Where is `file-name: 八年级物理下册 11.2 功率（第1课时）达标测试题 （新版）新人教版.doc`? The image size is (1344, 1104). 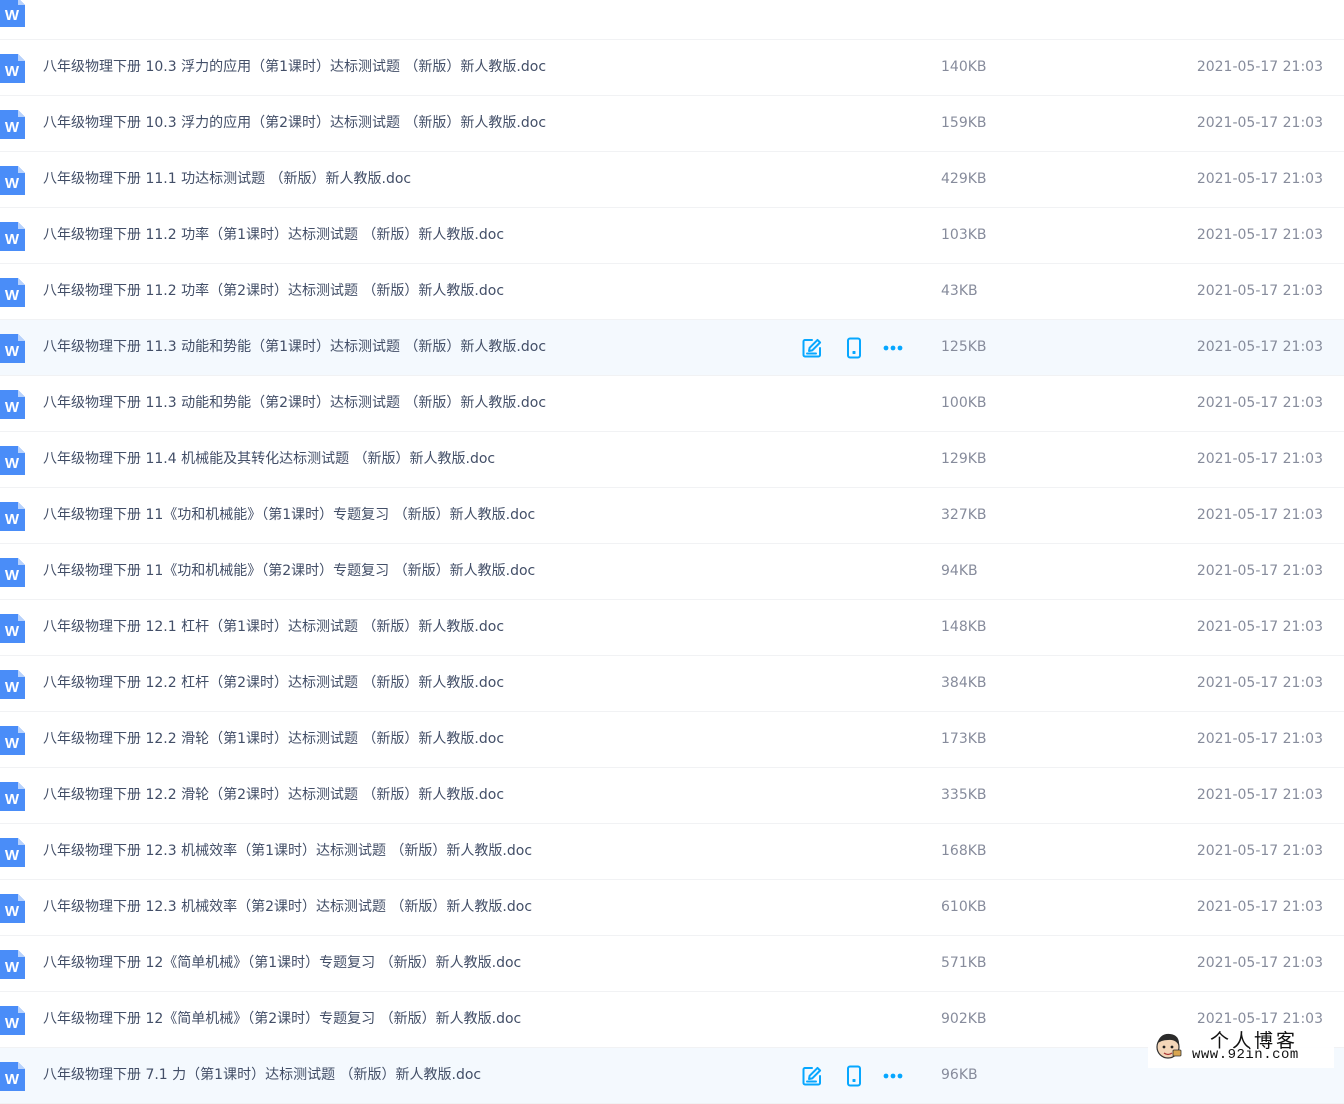
file-name: 八年级物理下册 11.2 功率（第1课时）达标测试题 （新版）新人教版.doc is located at coordinates (273, 235).